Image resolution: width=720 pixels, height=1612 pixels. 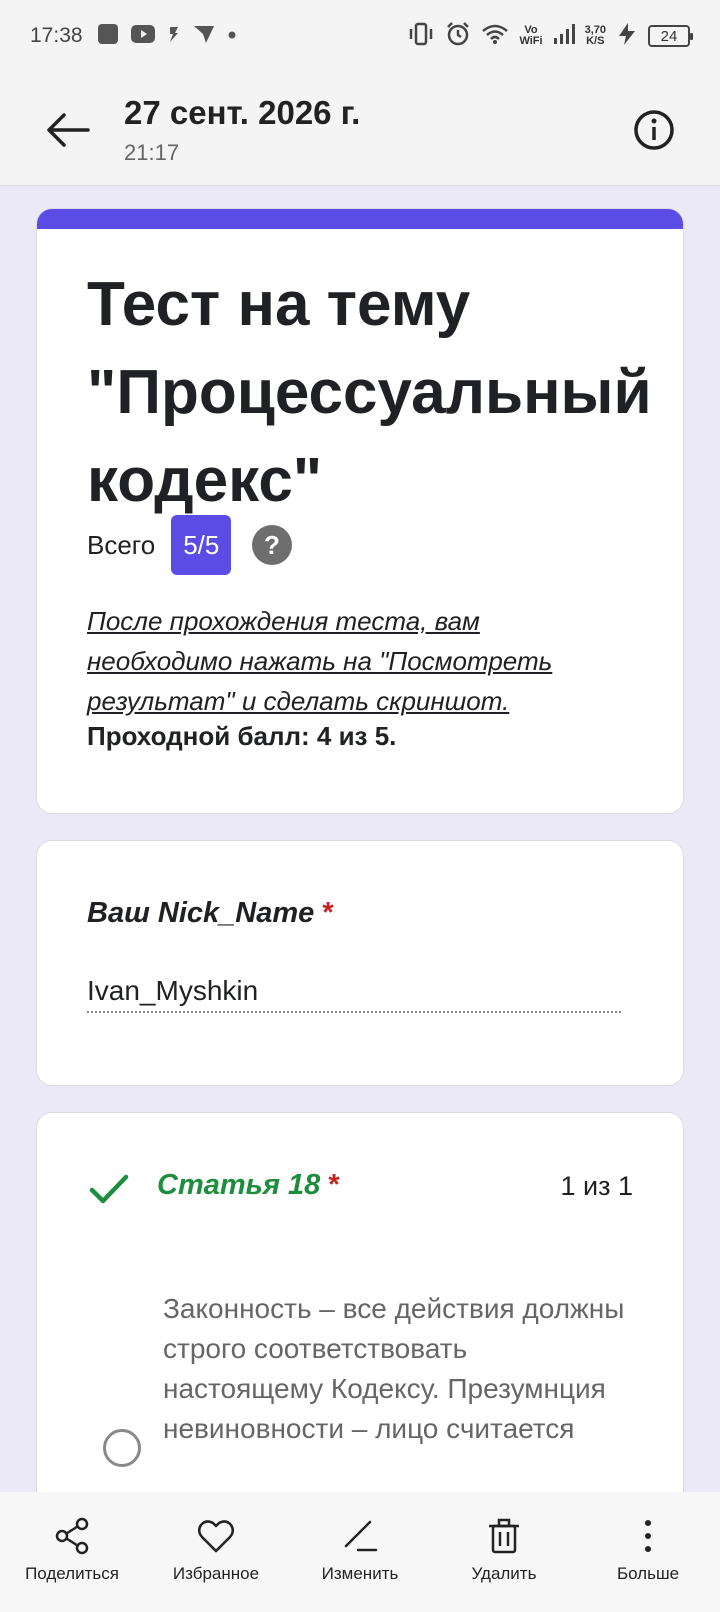 I want to click on question-title: Статья 18 *, so click(x=248, y=1185).